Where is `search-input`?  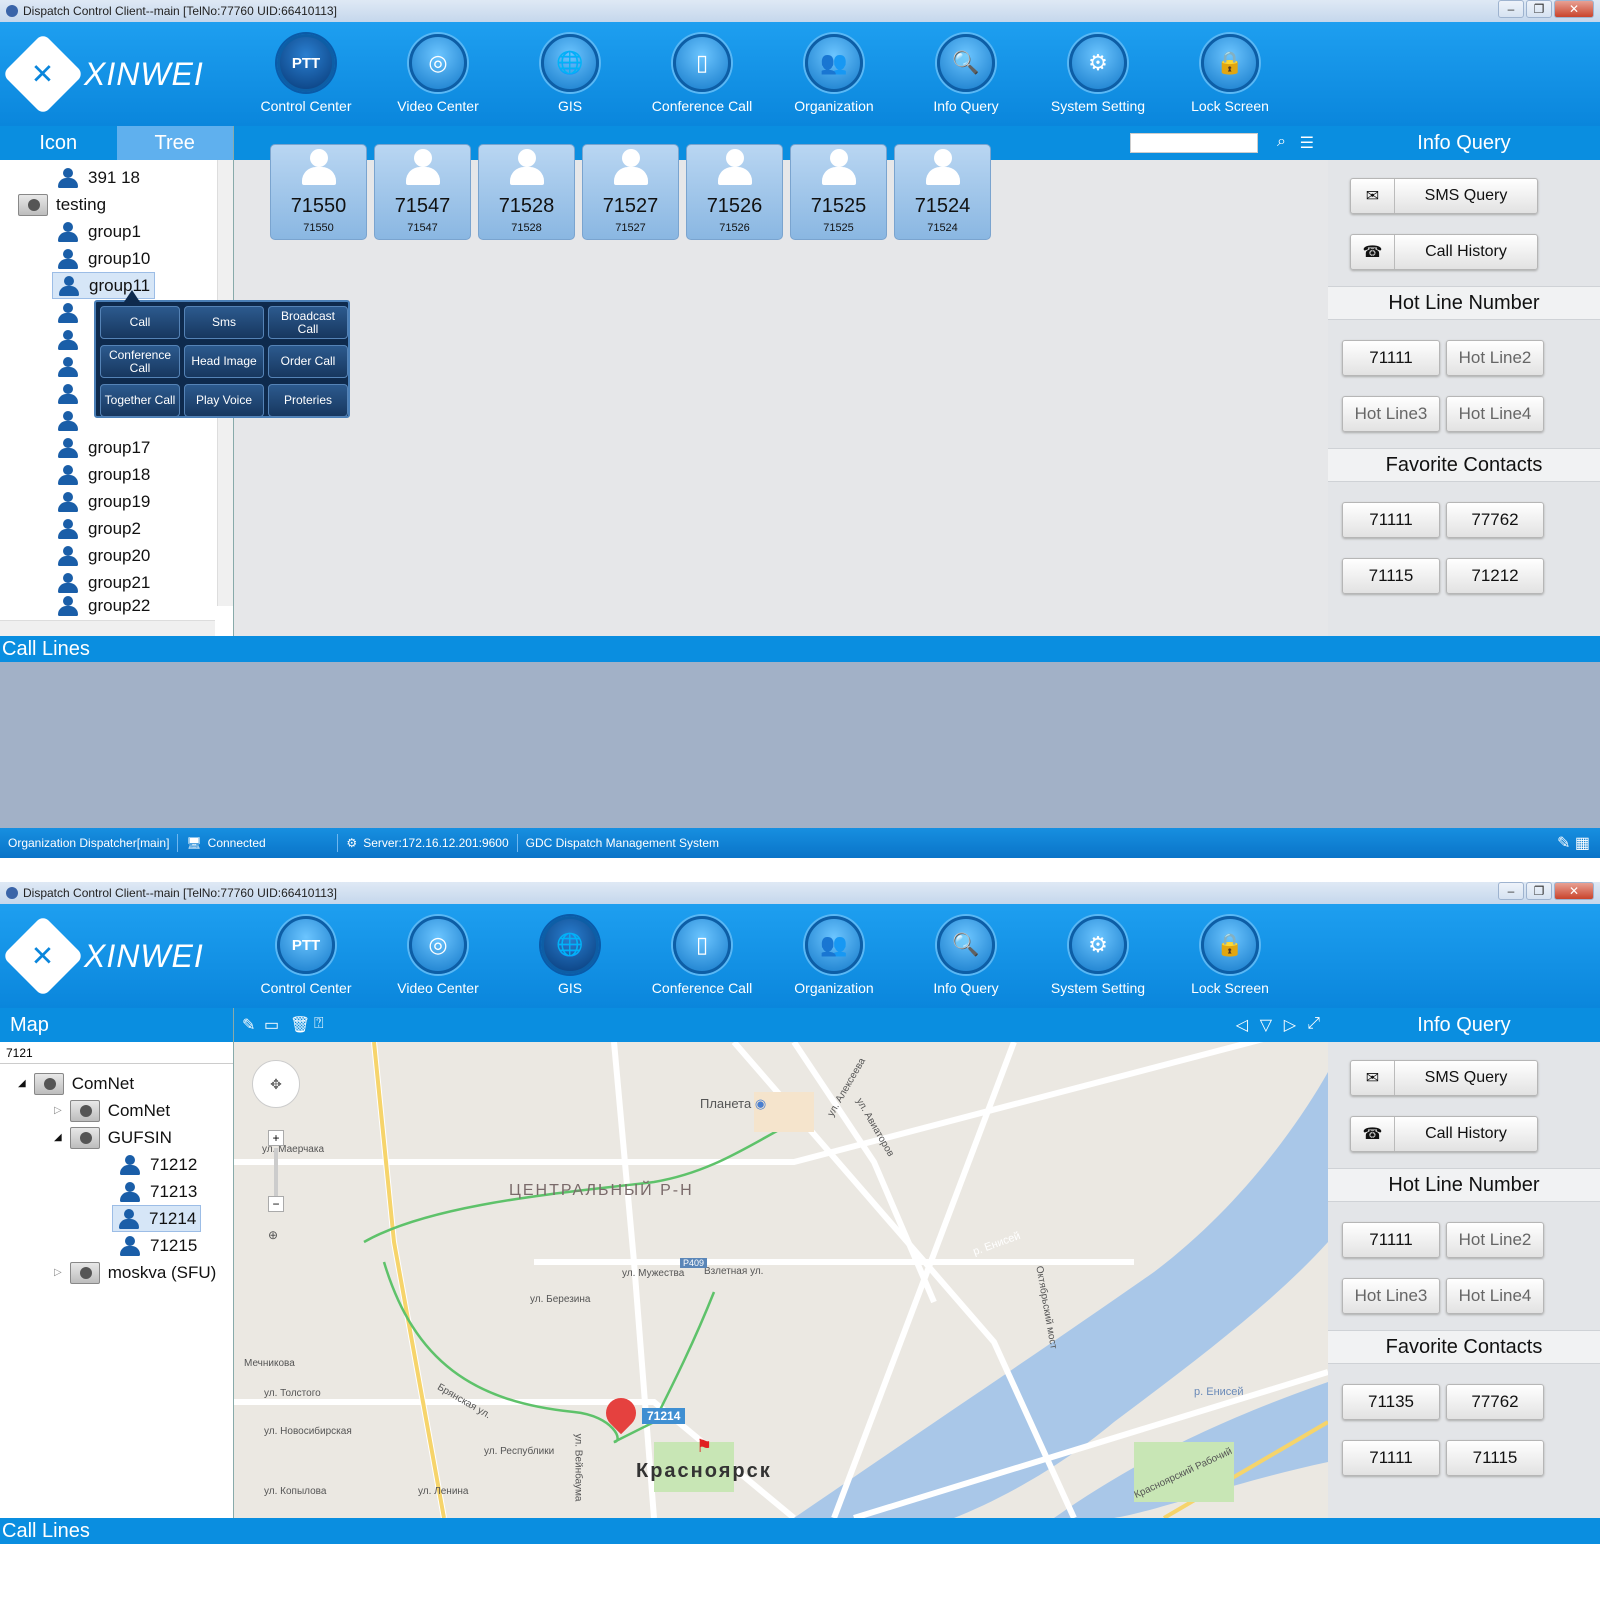
search-input is located at coordinates (1194, 143).